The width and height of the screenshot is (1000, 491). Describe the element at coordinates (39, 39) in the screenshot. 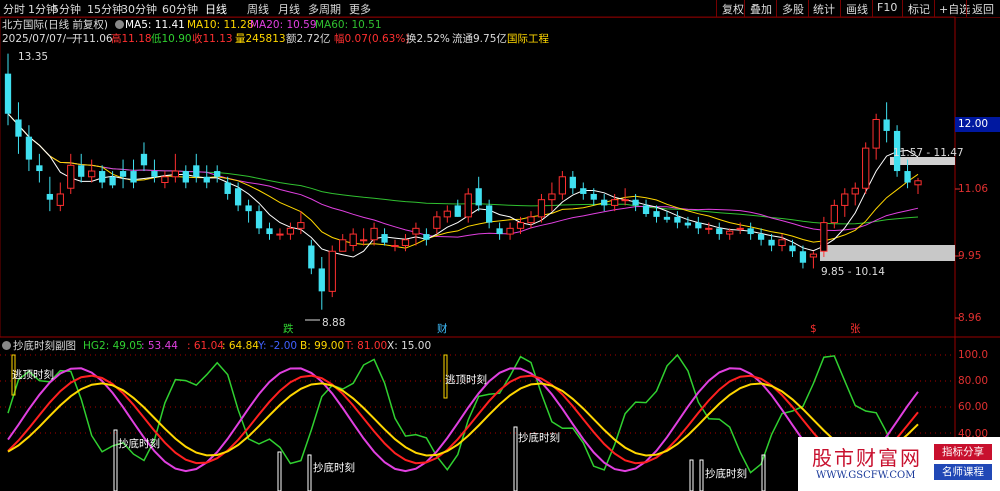

I see `bar-date: 2025/07/07/一` at that location.